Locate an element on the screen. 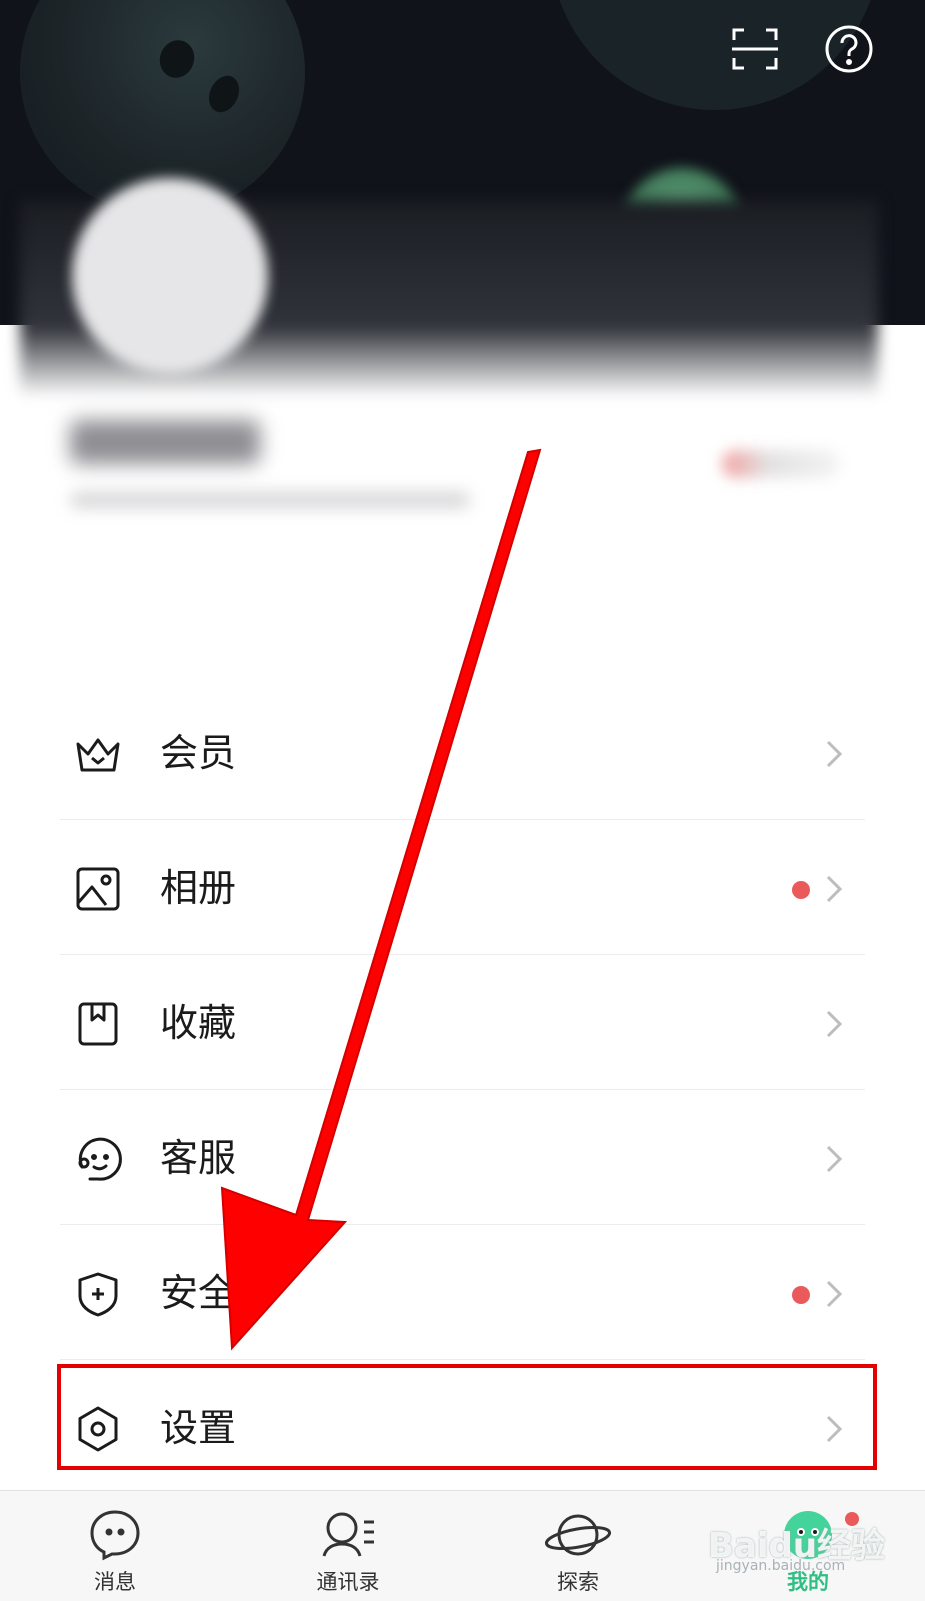 The height and width of the screenshot is (1601, 925). menu-item-security: 安全 is located at coordinates (462, 1292).